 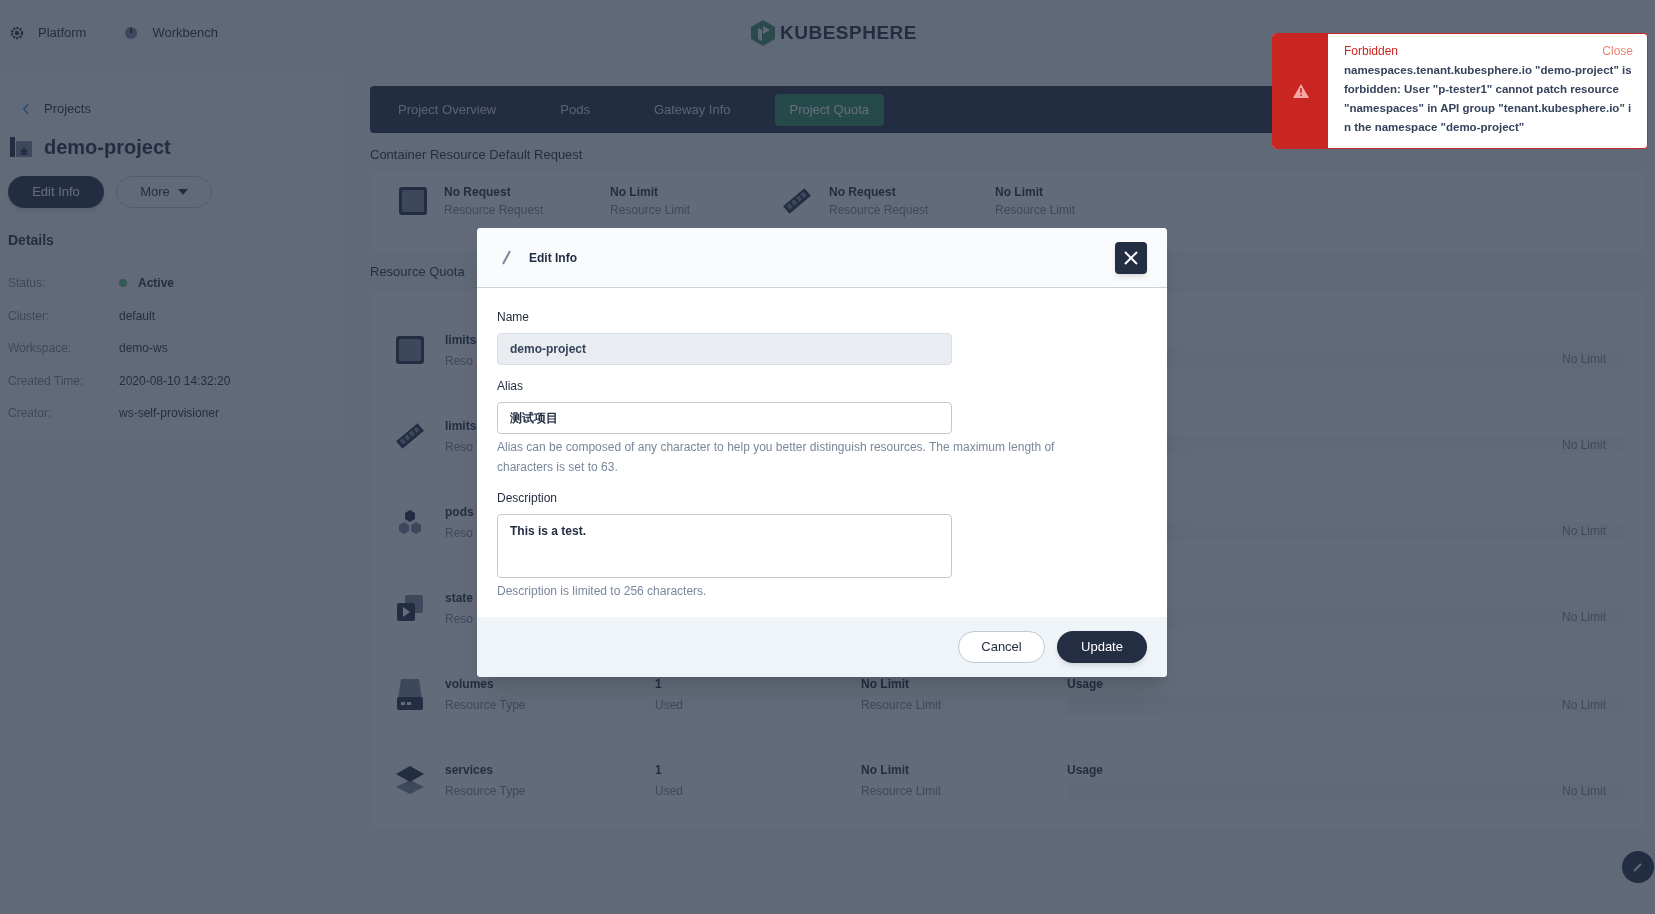 I want to click on value-text: services, so click(x=469, y=770).